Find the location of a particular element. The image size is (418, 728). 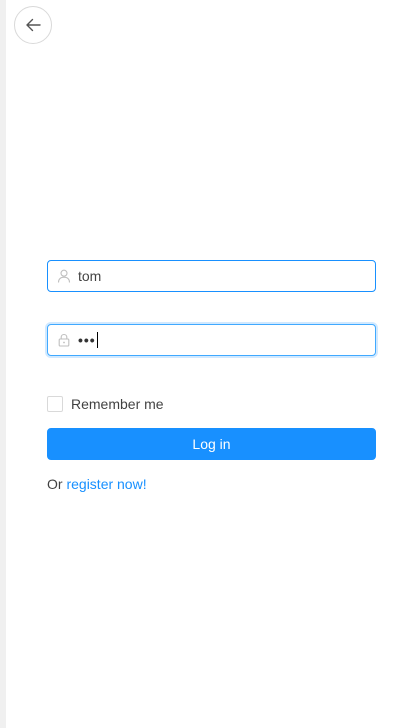

remember-me-checkbox: Remember me is located at coordinates (105, 404).